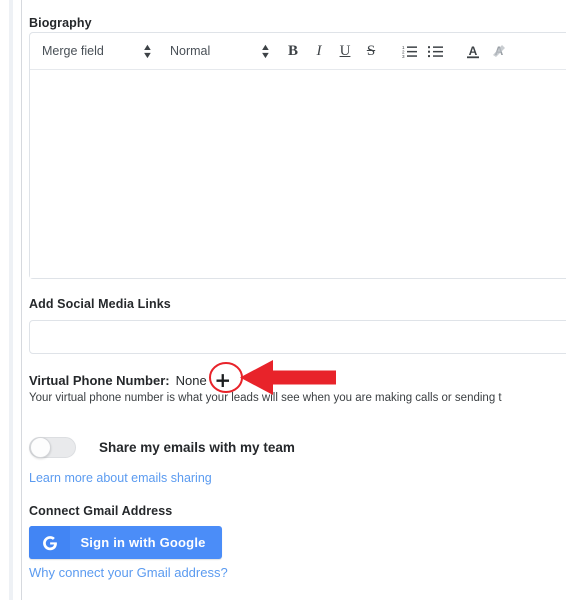 The image size is (566, 600). Describe the element at coordinates (73, 51) in the screenshot. I see `merge-field-select-value: Merge field` at that location.